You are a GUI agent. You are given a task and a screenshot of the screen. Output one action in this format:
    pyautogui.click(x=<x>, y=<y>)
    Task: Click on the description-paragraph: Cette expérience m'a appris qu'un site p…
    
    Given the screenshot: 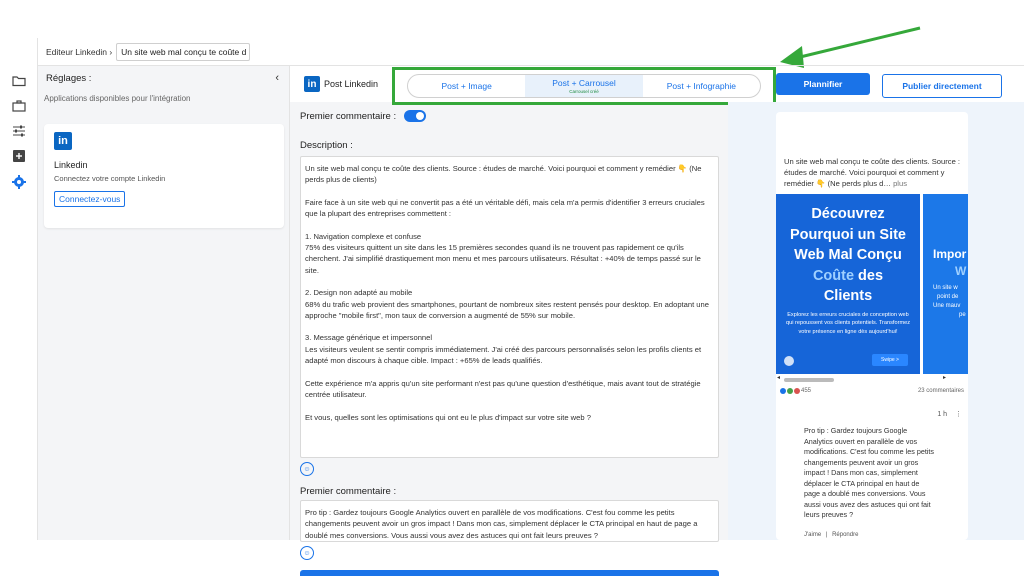 What is the action you would take?
    pyautogui.click(x=503, y=389)
    